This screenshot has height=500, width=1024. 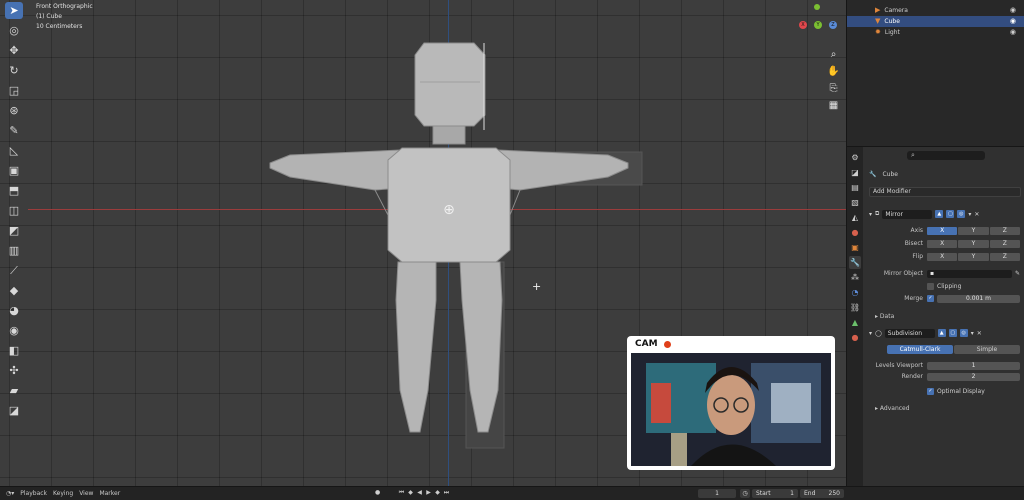 I want to click on constraints-tab-icon: ⛓, so click(x=855, y=307).